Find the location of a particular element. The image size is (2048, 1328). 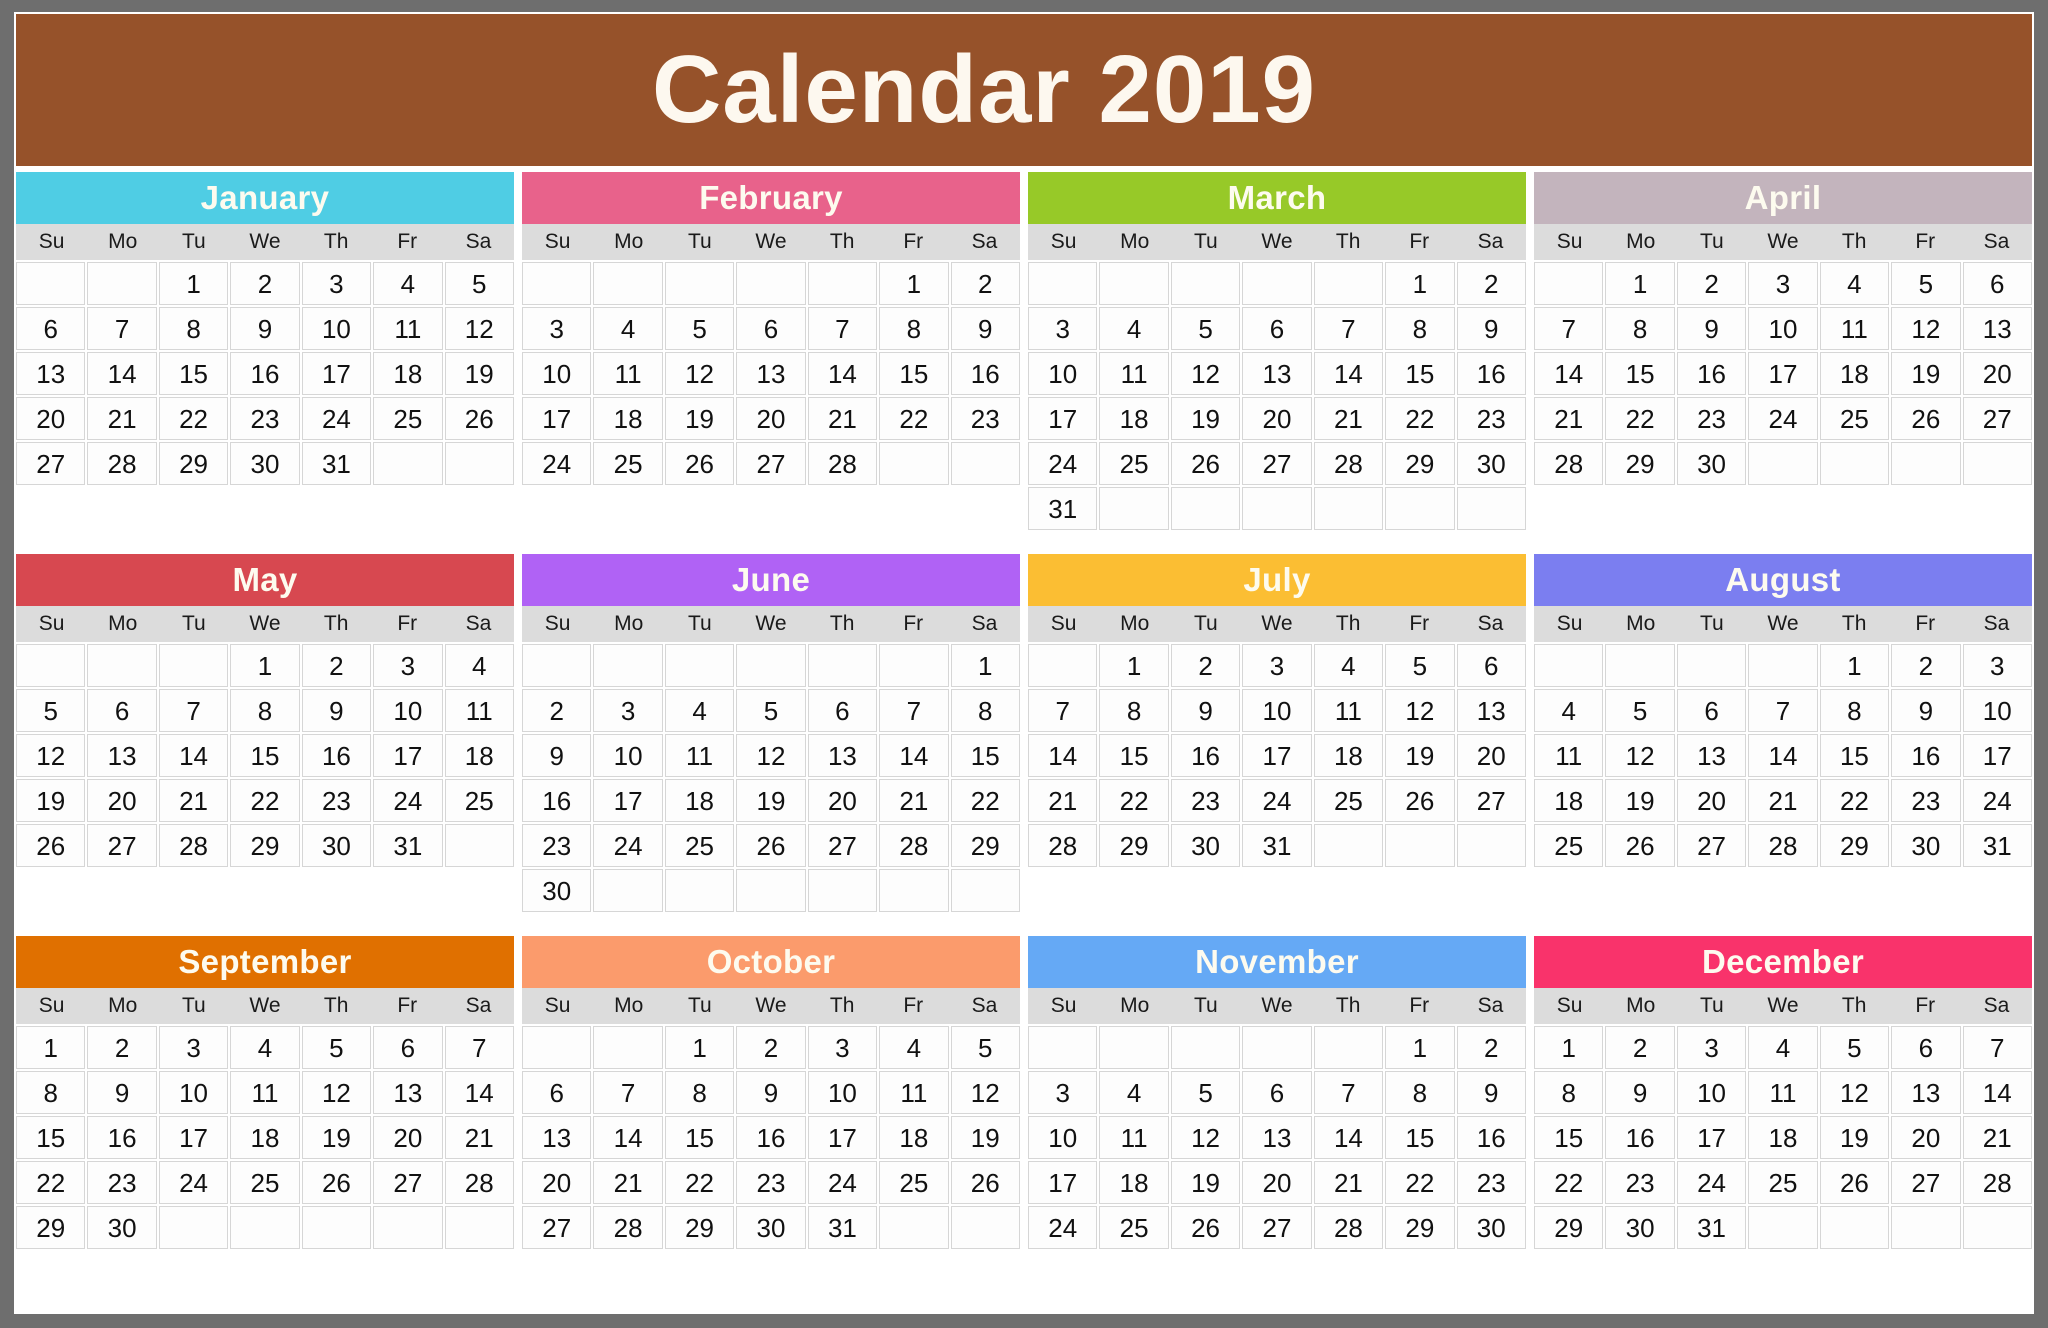

month-header-march: March is located at coordinates (1277, 198).